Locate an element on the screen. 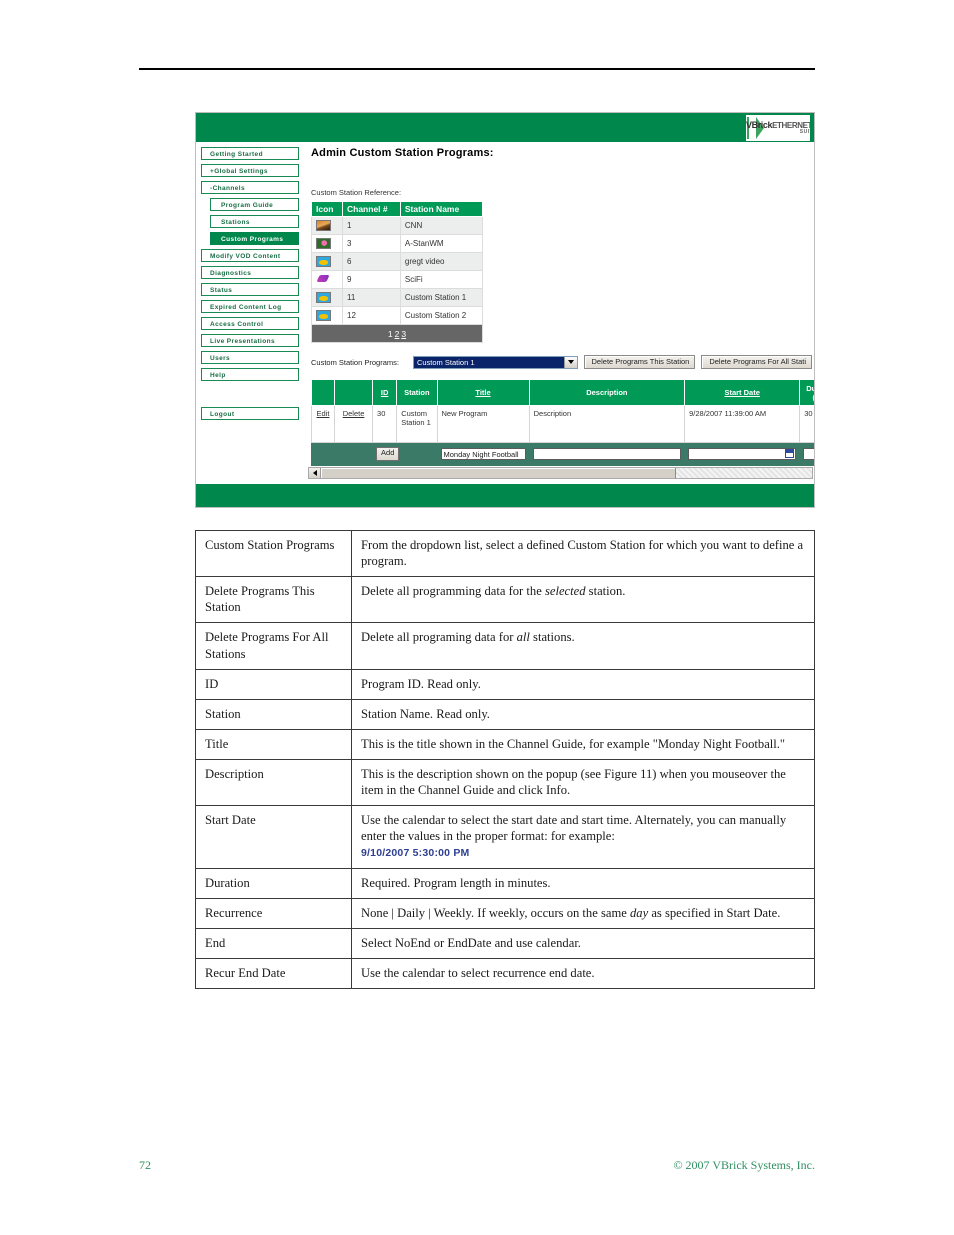 The height and width of the screenshot is (1235, 954). add-program-row: Add Monday Night Football None is located at coordinates (562, 454).